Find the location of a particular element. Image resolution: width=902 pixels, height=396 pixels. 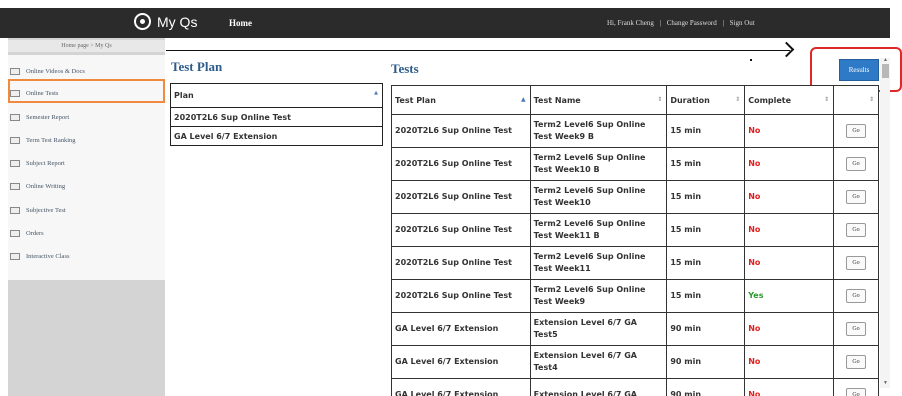

results-button: Results is located at coordinates (859, 70).